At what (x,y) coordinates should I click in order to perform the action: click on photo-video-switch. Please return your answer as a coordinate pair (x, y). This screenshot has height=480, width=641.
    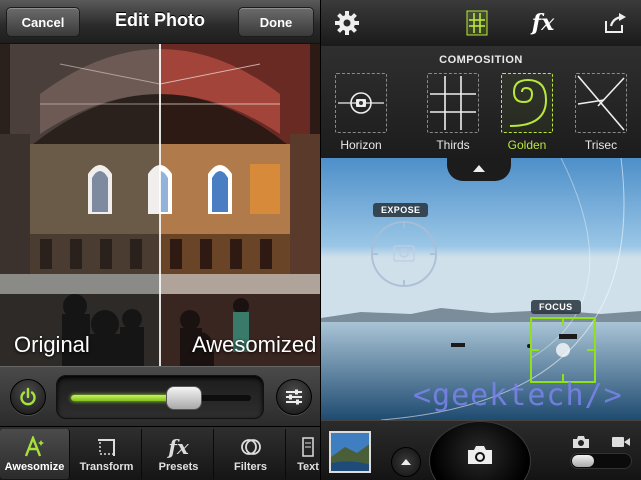
    Looking at the image, I should click on (601, 461).